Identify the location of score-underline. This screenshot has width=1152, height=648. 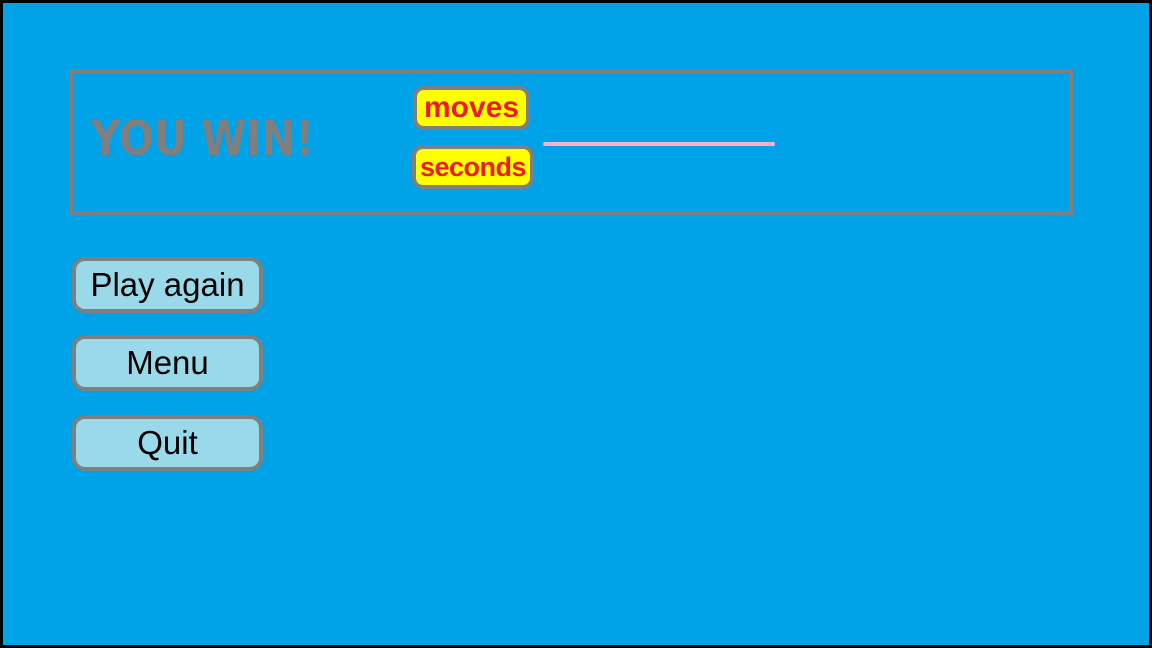
(659, 144).